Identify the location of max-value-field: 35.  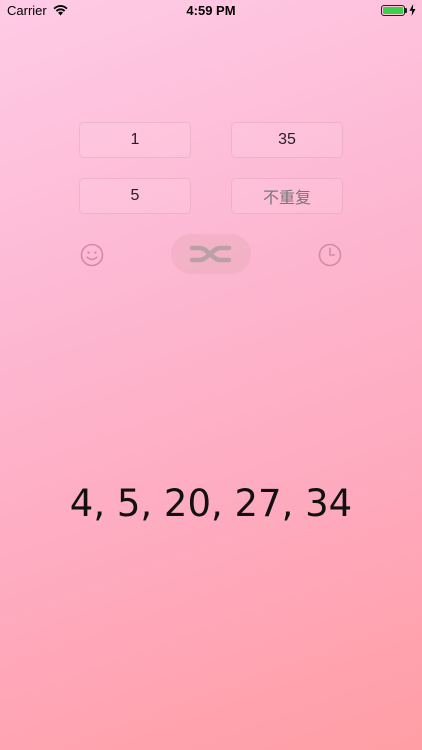
(287, 140).